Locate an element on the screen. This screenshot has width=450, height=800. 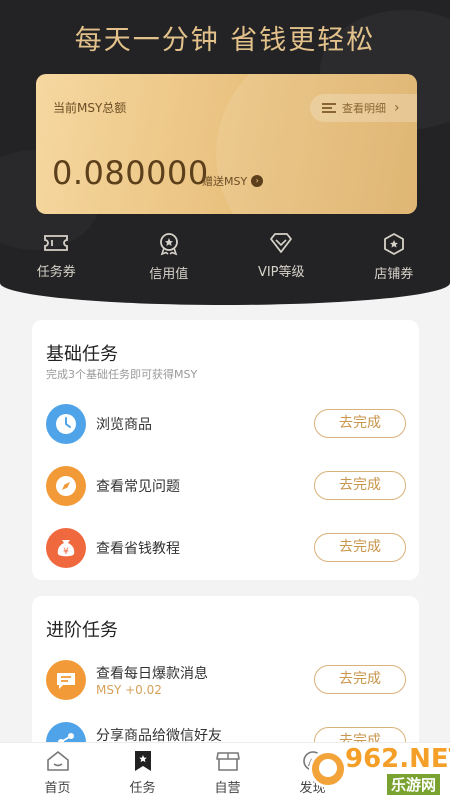
watermark-logo: 962.NET 乐游网 is located at coordinates (377, 769).